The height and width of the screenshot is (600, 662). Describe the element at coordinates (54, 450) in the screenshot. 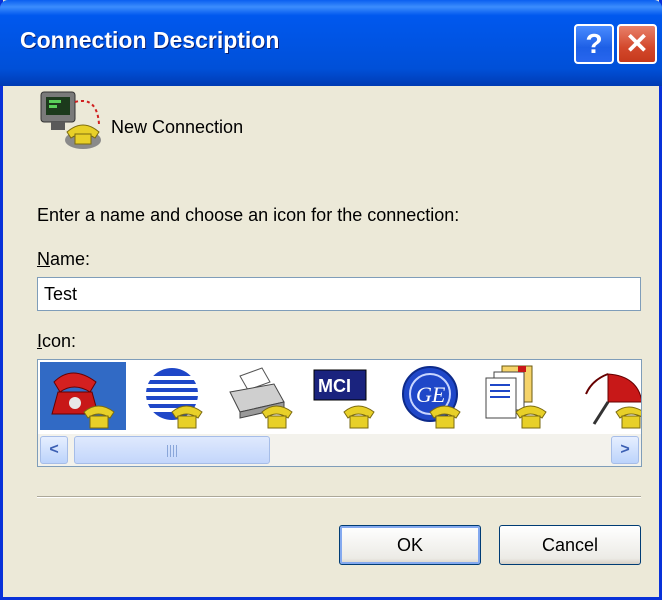

I see `scroll-left-button: <` at that location.